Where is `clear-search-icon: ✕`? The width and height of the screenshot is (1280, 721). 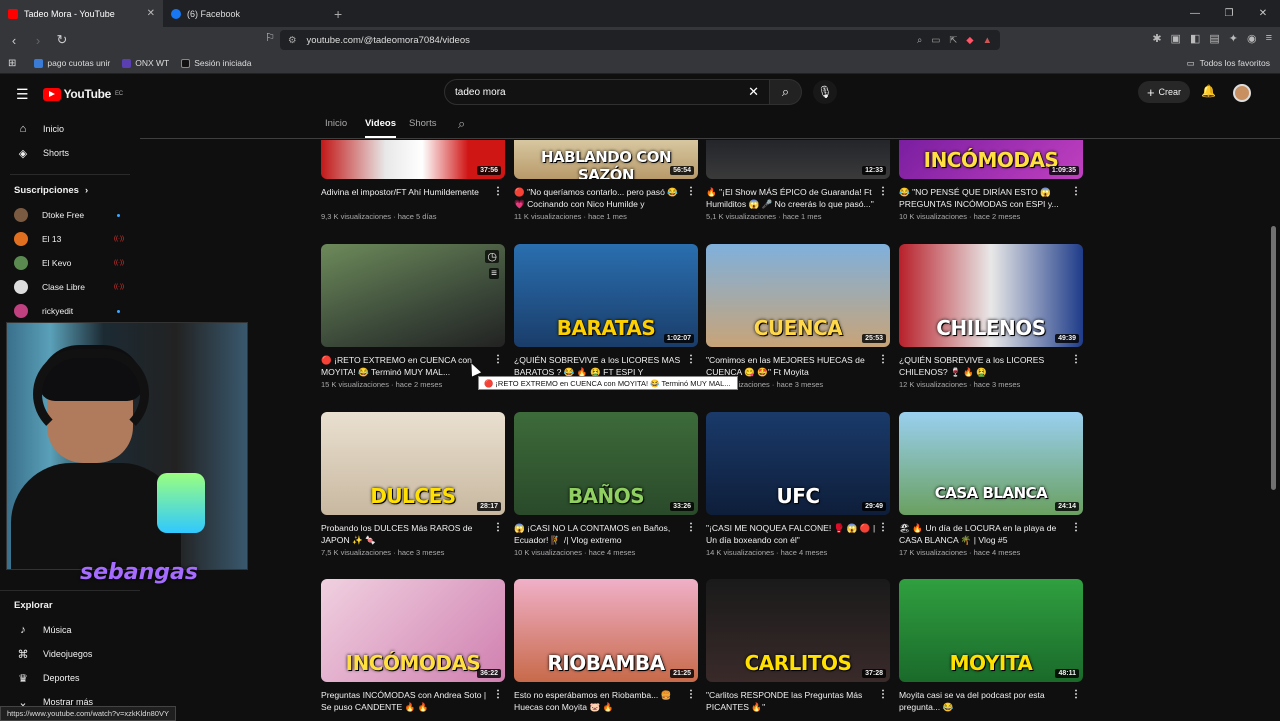
clear-search-icon: ✕ is located at coordinates (753, 92).